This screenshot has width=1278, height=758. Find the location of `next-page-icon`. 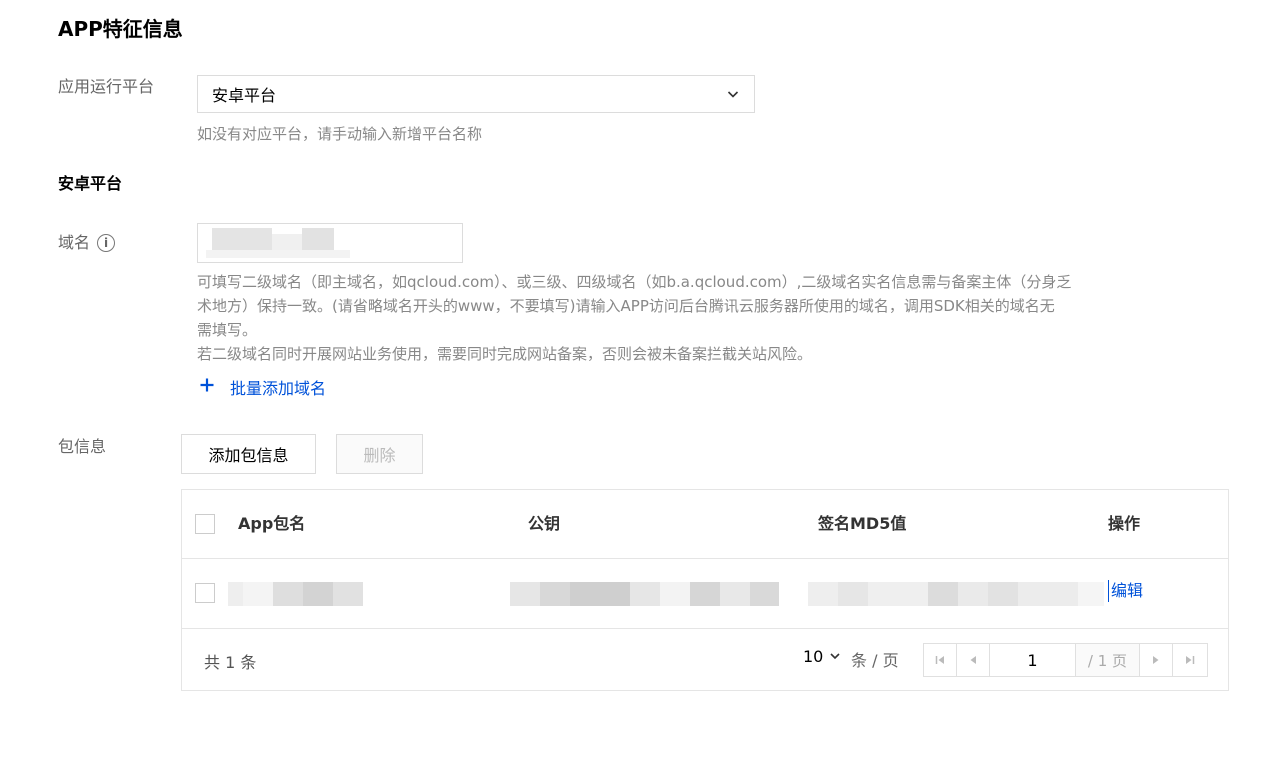

next-page-icon is located at coordinates (1156, 660).